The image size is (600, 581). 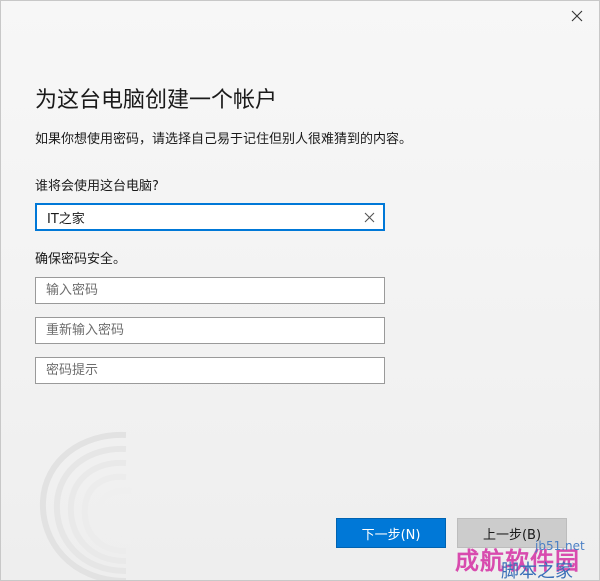 I want to click on password-hint-field, so click(x=210, y=370).